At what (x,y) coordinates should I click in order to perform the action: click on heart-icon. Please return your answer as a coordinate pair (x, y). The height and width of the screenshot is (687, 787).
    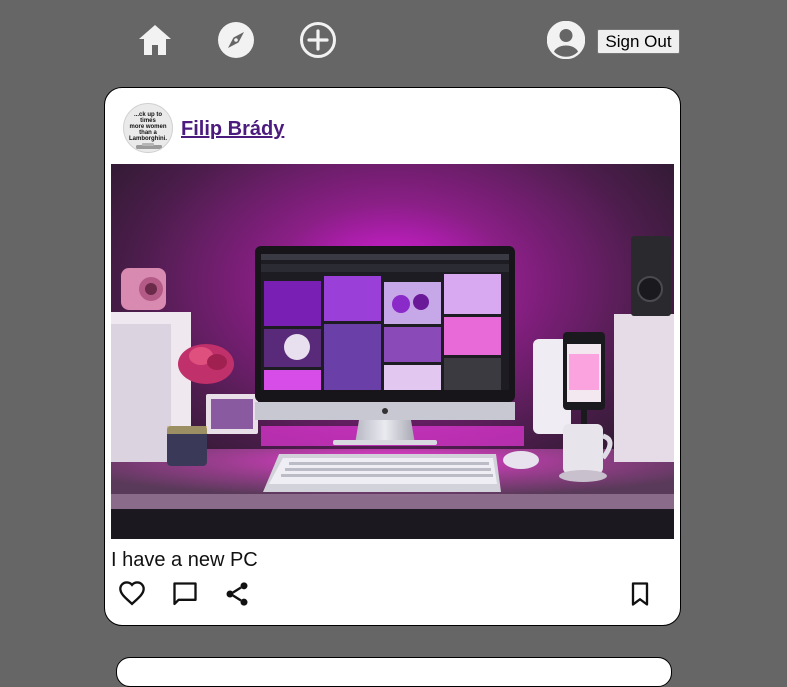
    Looking at the image, I should click on (132, 594).